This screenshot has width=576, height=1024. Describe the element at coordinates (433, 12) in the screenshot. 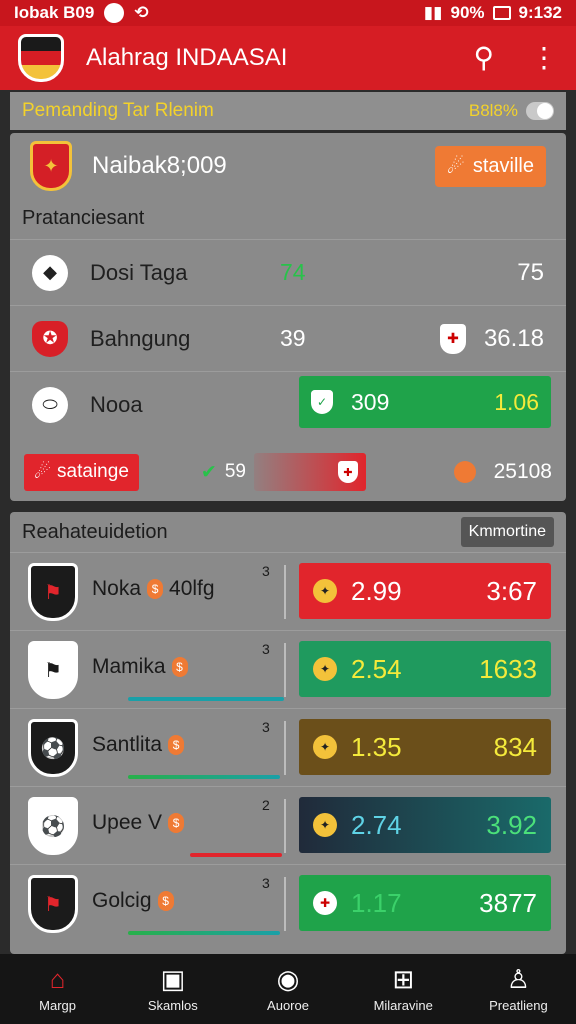

I see `signal-icon: ▮▮` at that location.